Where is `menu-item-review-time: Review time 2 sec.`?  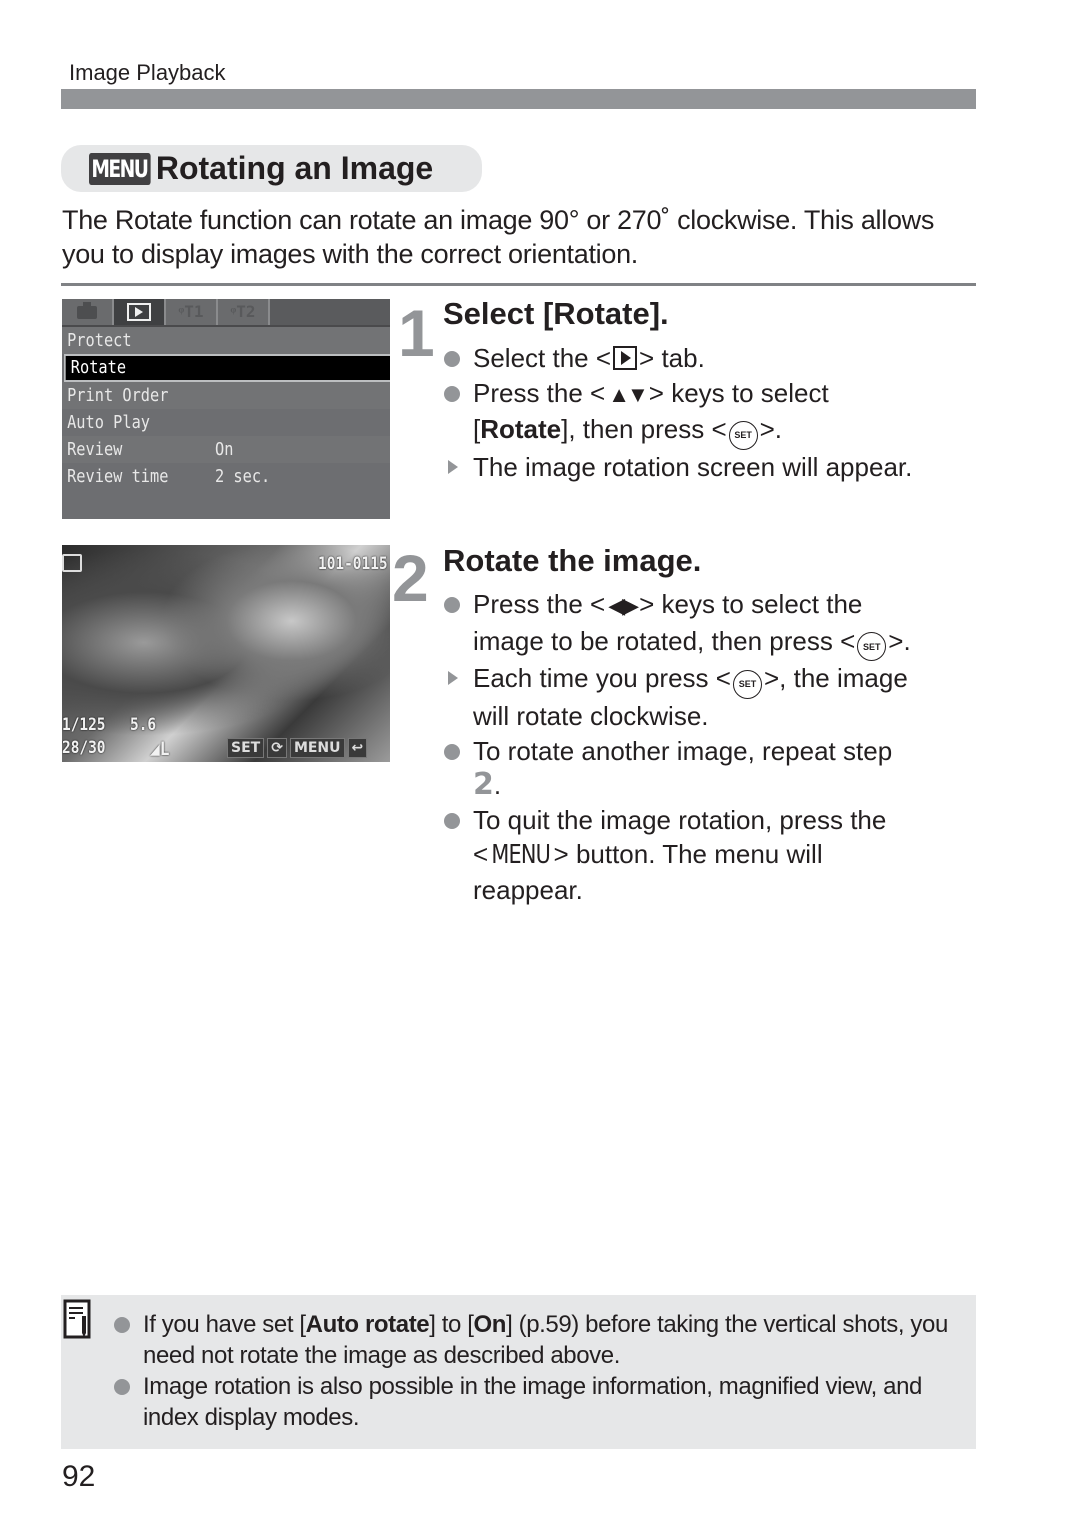
menu-item-review-time: Review time 2 sec. is located at coordinates (226, 476).